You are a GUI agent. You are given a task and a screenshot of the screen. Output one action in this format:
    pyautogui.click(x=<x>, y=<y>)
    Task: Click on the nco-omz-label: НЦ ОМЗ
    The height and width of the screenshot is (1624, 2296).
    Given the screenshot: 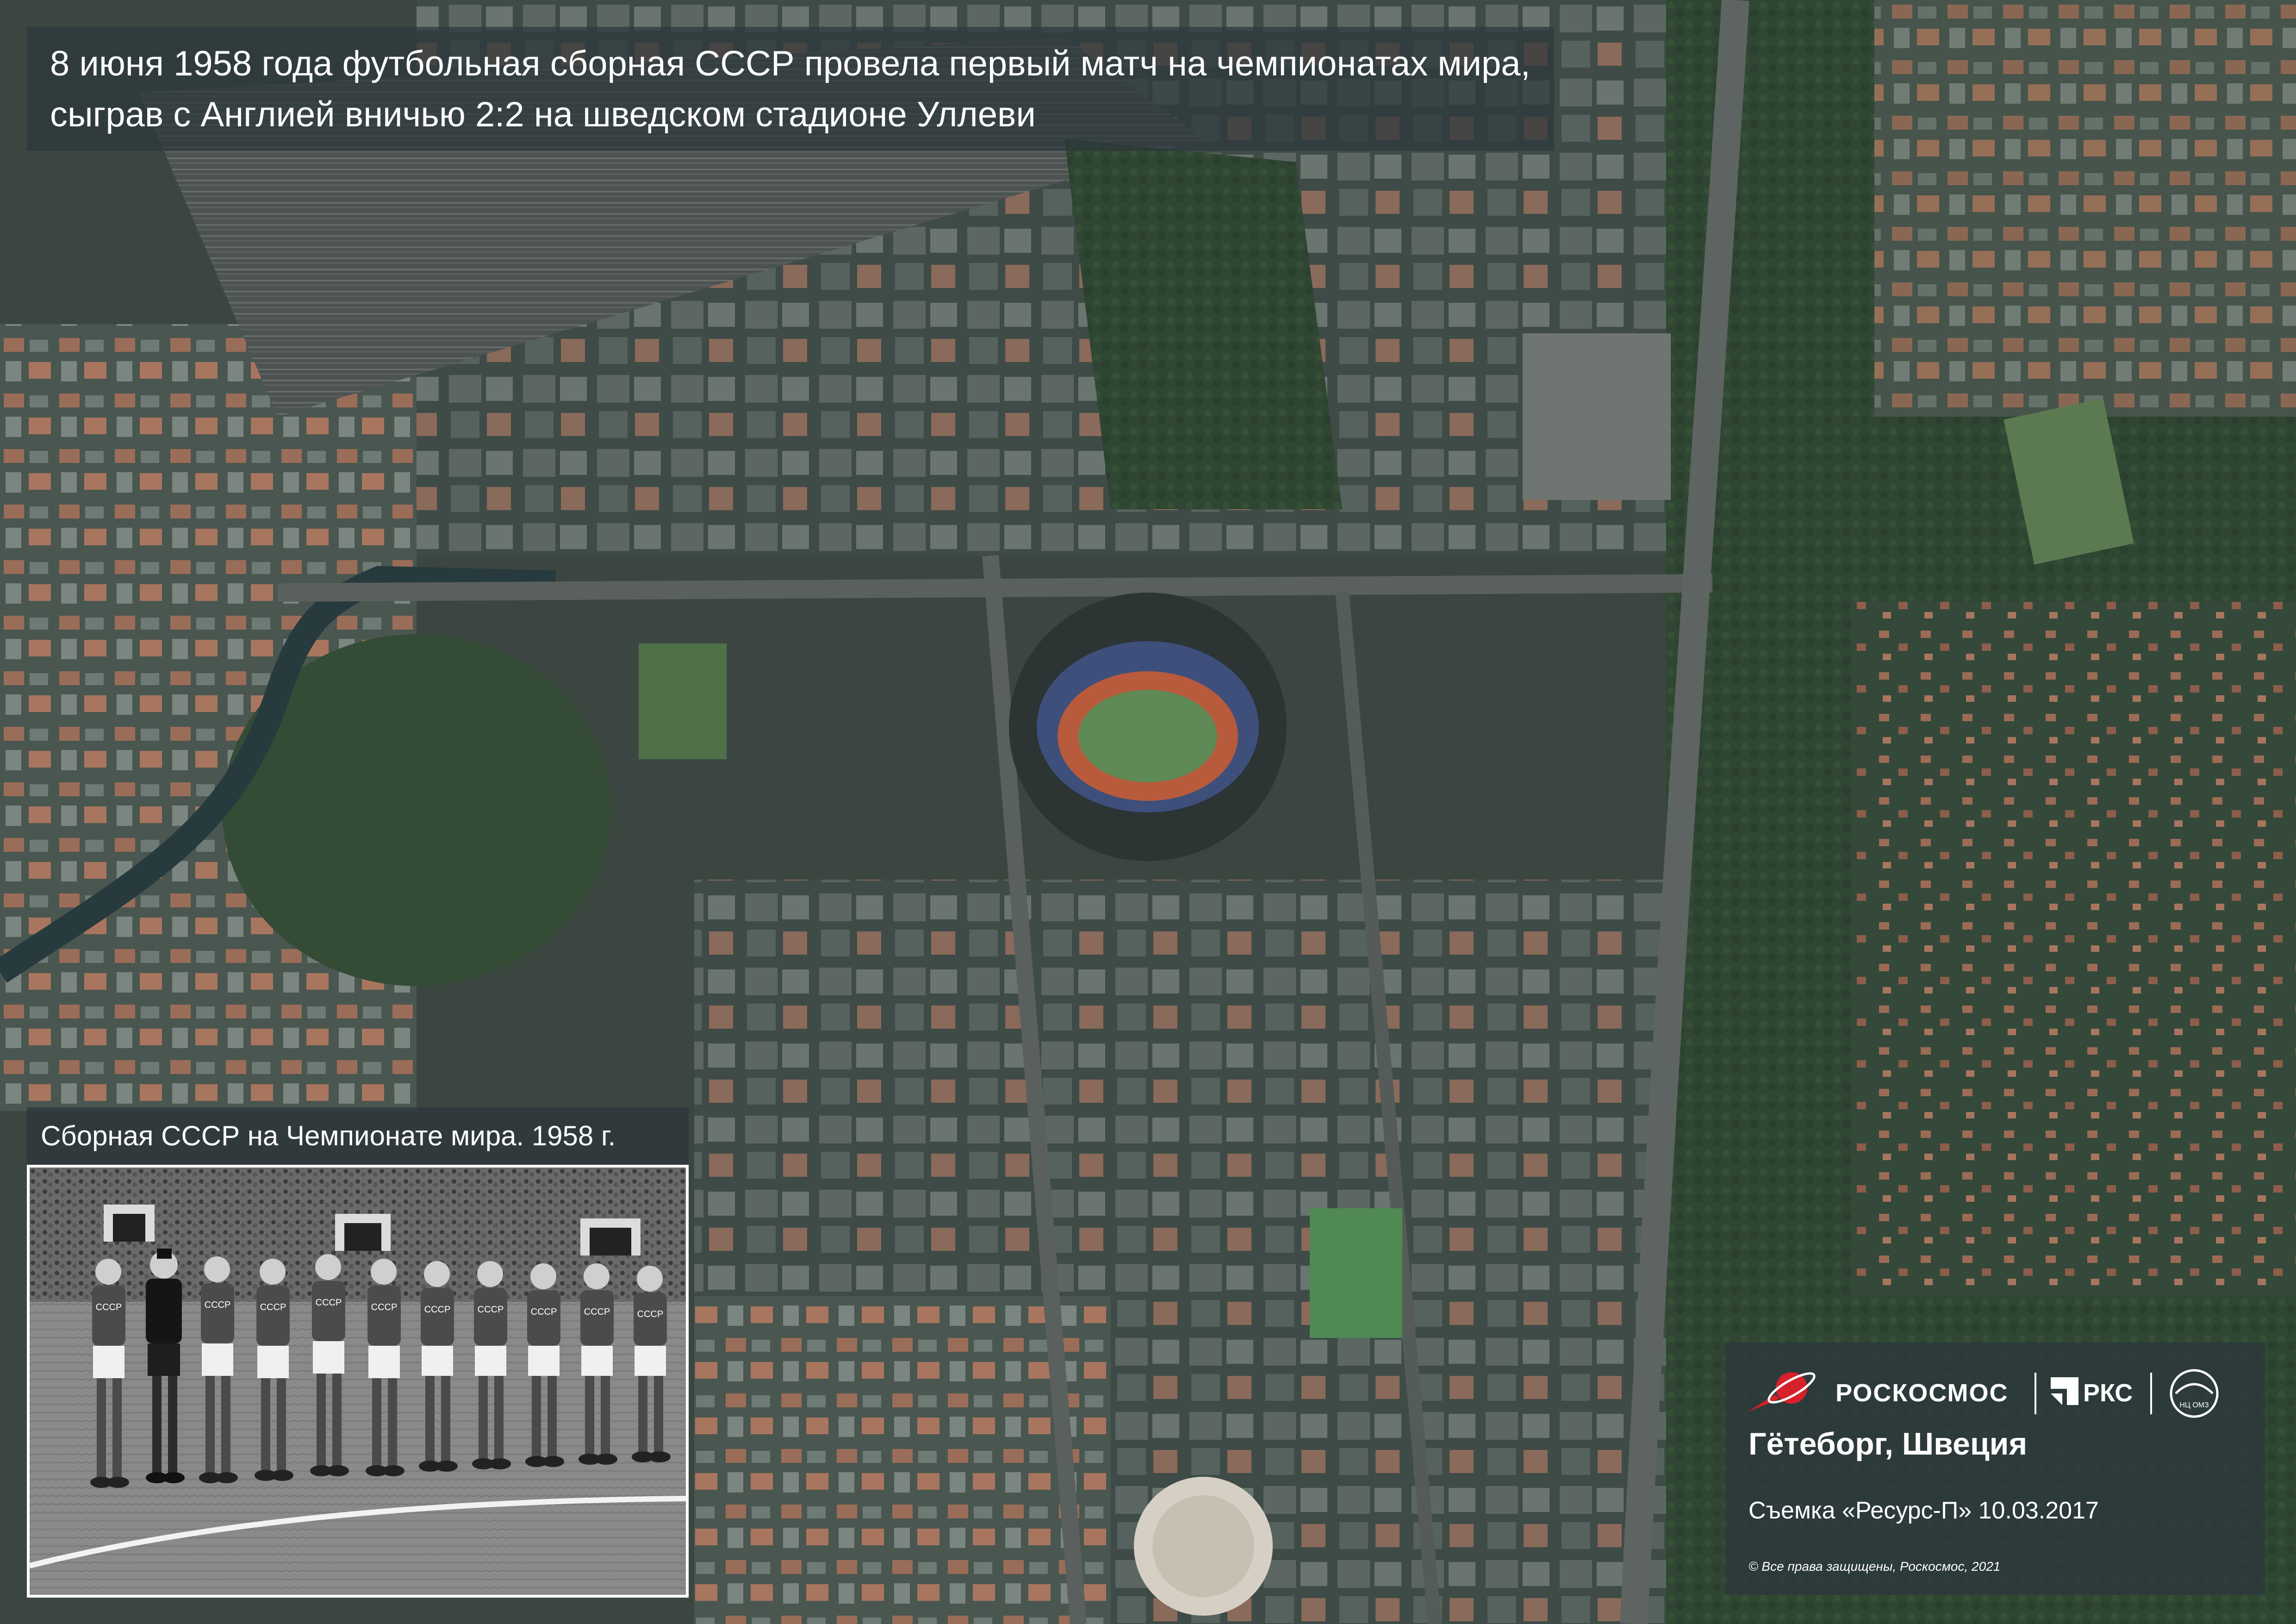 What is the action you would take?
    pyautogui.click(x=2194, y=1405)
    